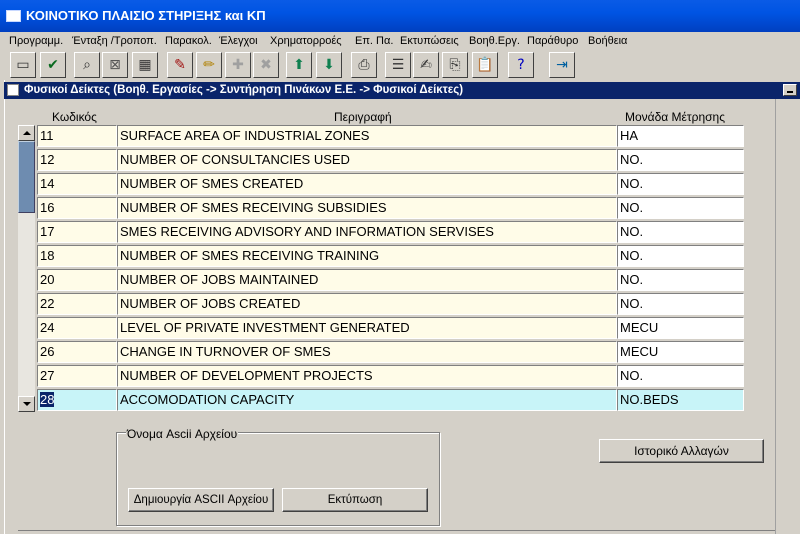 This screenshot has width=800, height=534. I want to click on print-icon: ⎙, so click(364, 65).